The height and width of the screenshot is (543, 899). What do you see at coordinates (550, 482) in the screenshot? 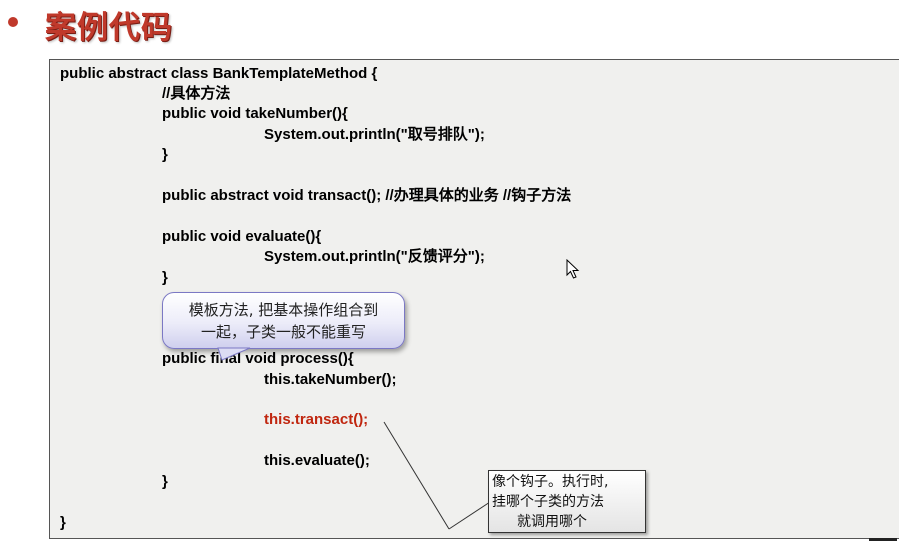
I see `hook-callout-line1: 像个钩子。执行时,` at bounding box center [550, 482].